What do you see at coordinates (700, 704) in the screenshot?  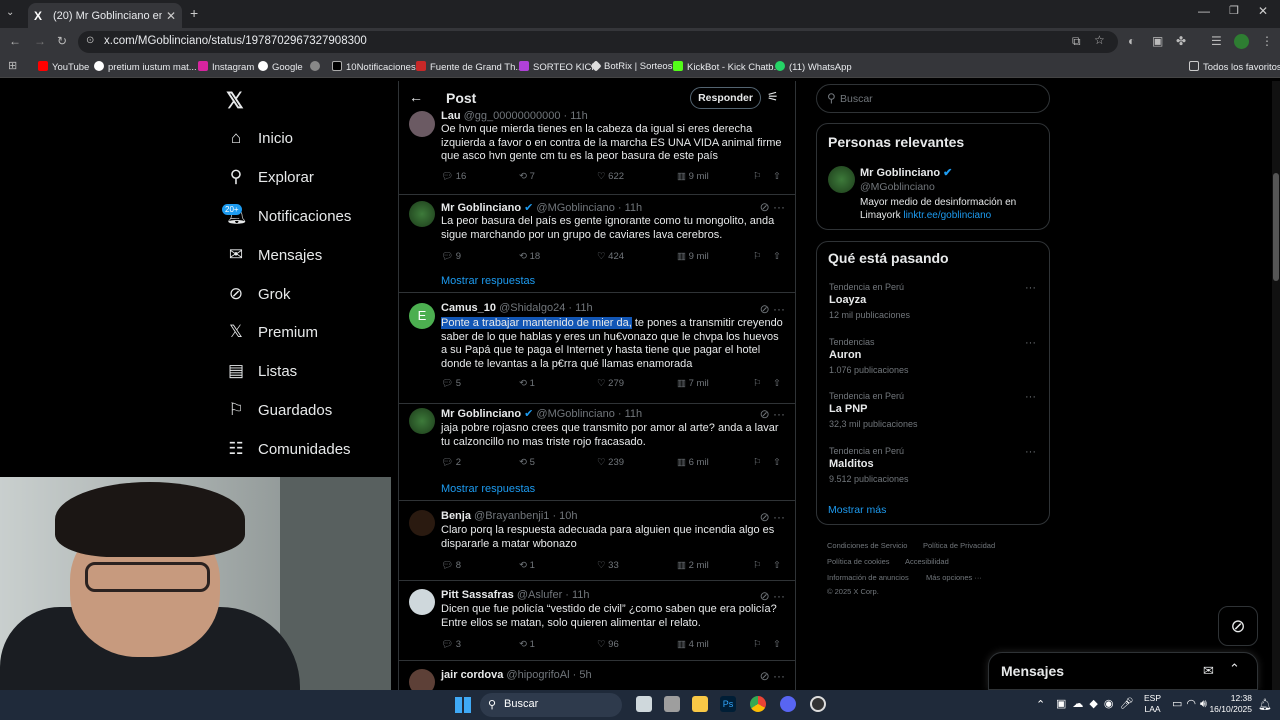 I see `file-explorer-icon` at bounding box center [700, 704].